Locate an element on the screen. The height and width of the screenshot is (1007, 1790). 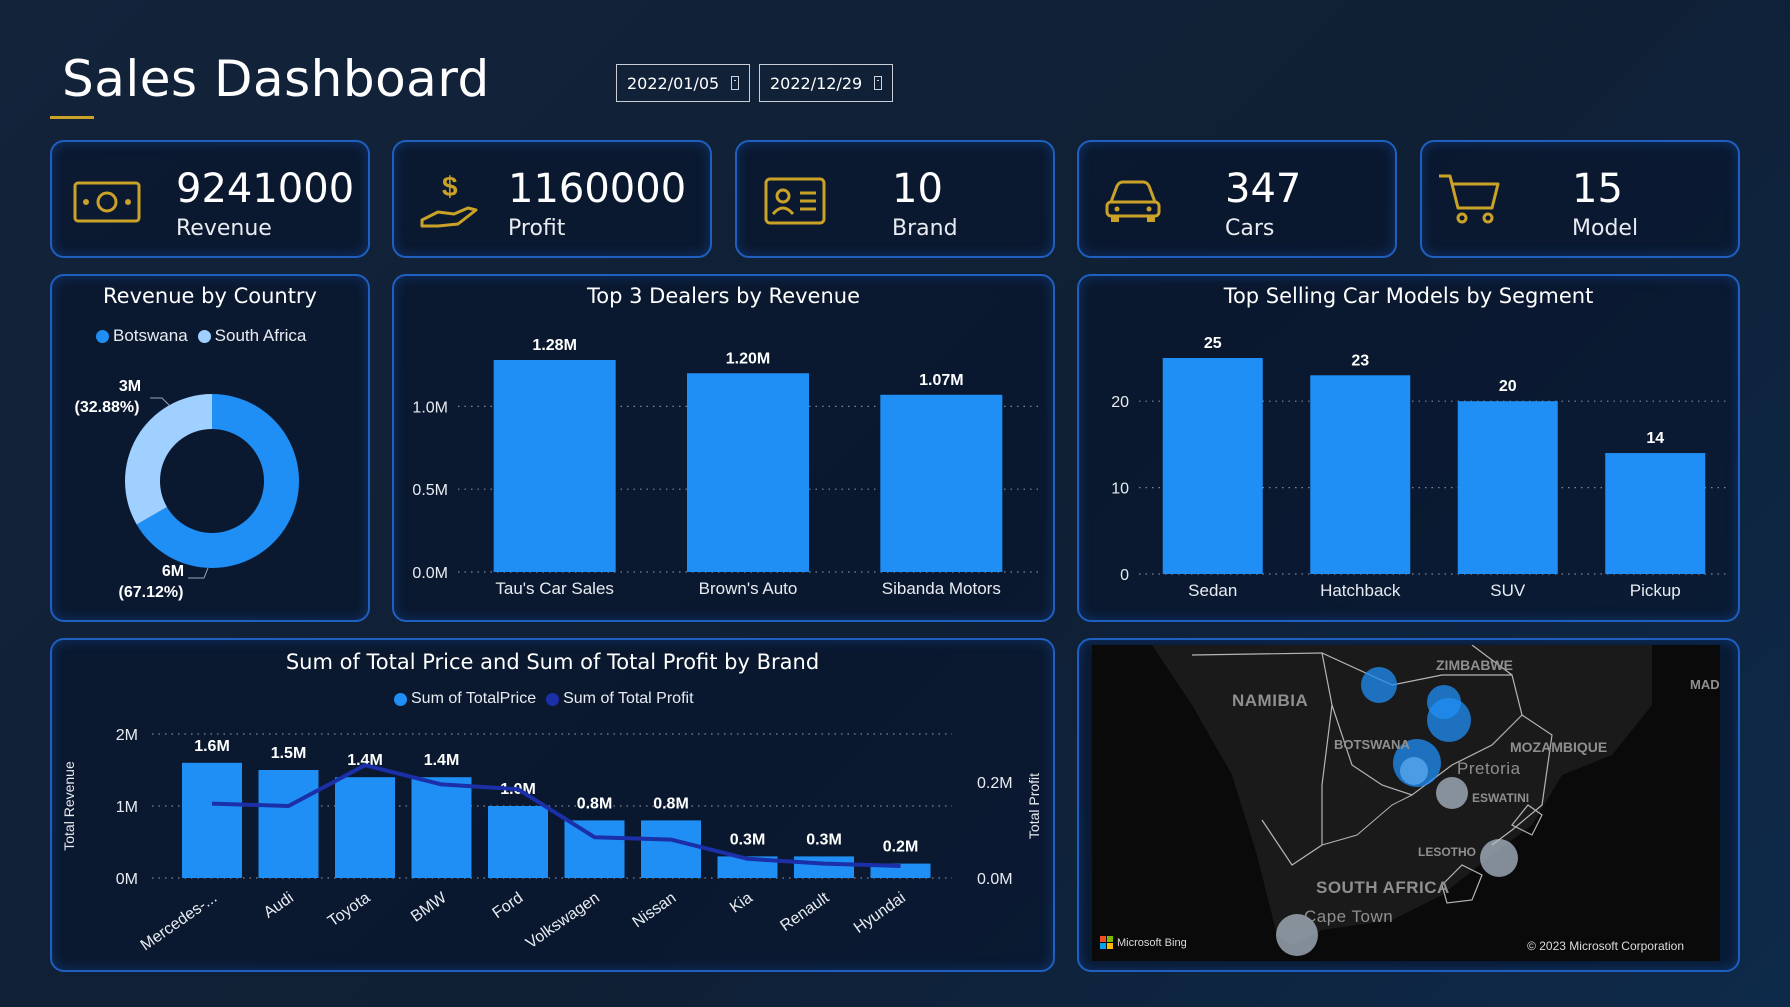
y-tick-label: 0.5M is located at coordinates (430, 490).